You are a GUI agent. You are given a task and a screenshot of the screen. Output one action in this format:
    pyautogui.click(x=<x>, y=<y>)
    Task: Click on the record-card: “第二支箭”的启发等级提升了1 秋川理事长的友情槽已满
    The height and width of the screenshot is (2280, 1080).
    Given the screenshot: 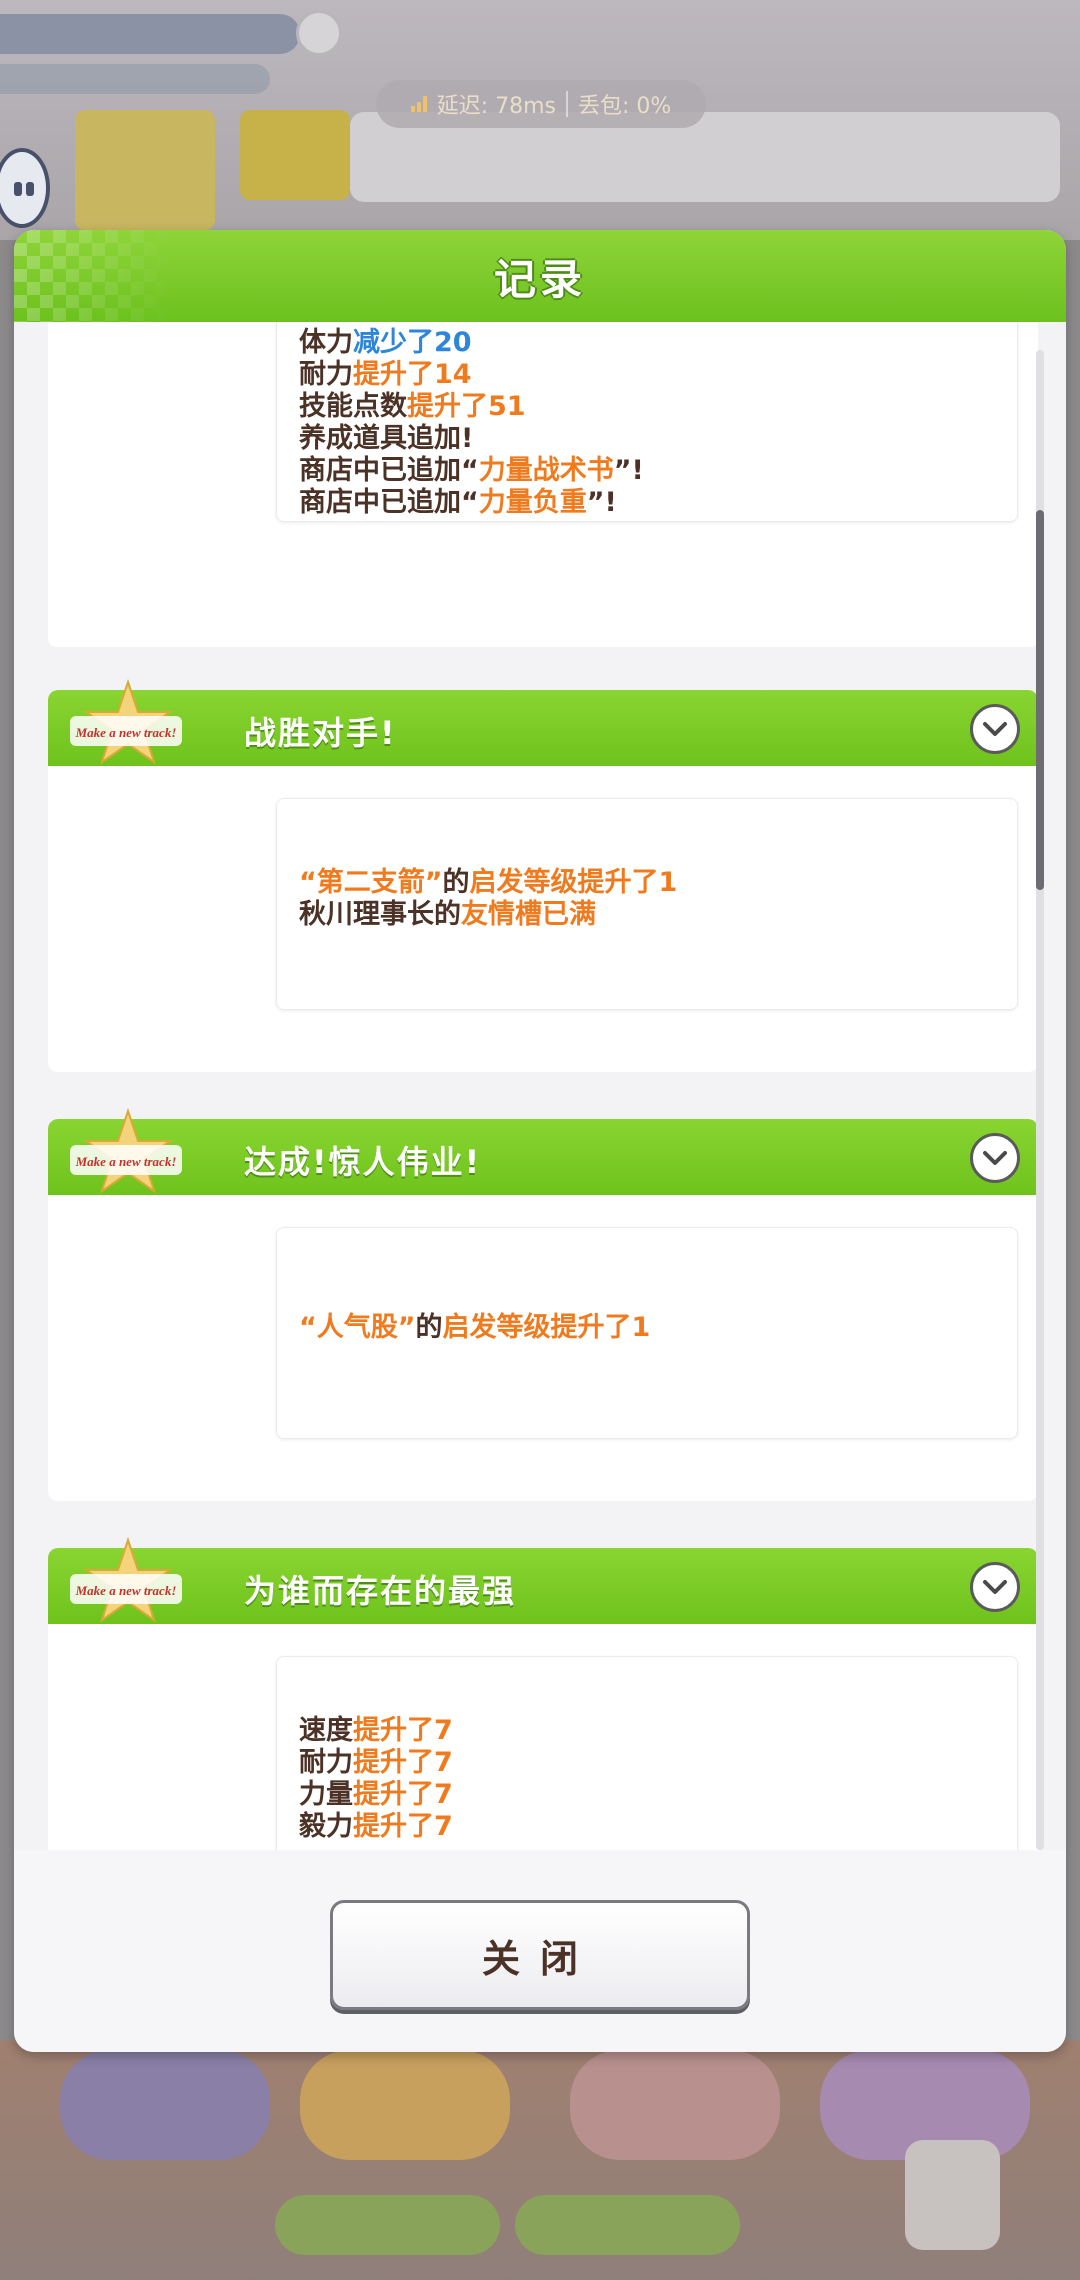 What is the action you would take?
    pyautogui.click(x=647, y=904)
    